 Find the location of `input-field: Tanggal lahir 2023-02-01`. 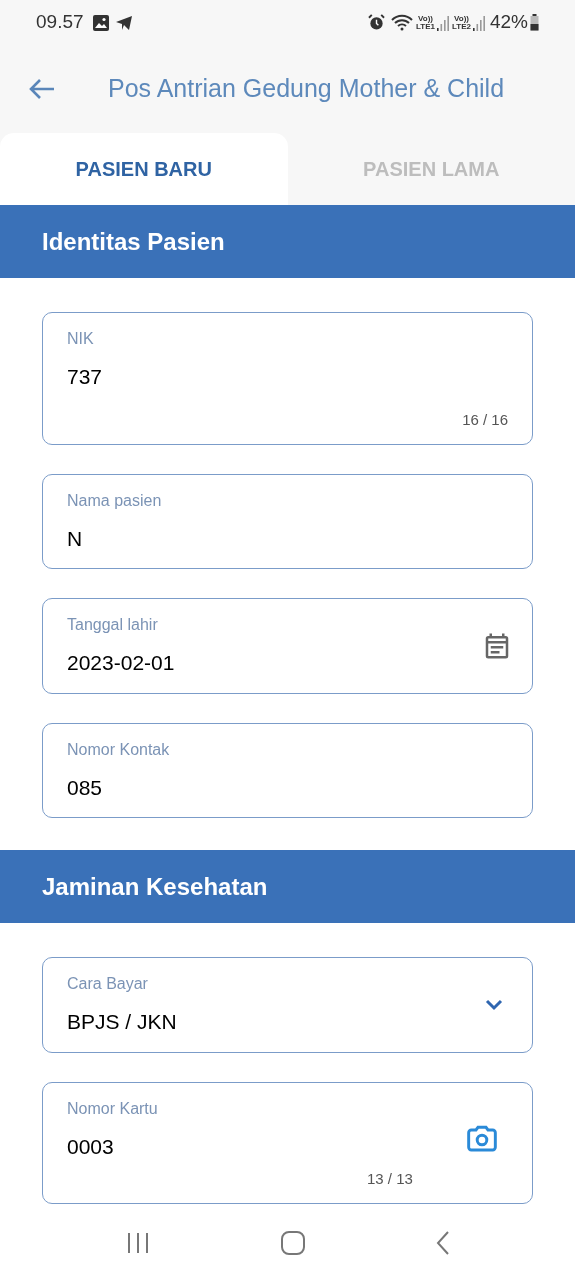

input-field: Tanggal lahir 2023-02-01 is located at coordinates (287, 646).